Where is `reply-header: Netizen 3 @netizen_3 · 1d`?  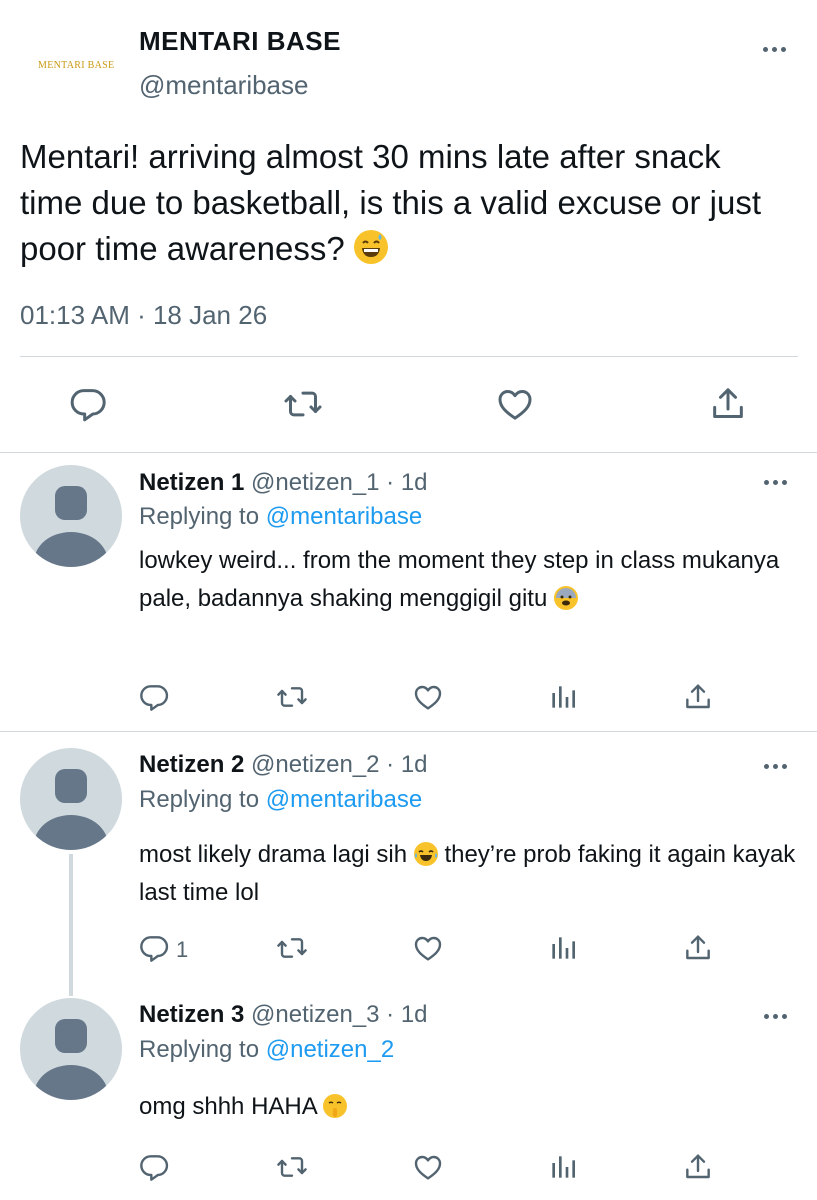 reply-header: Netizen 3 @netizen_3 · 1d is located at coordinates (283, 1015).